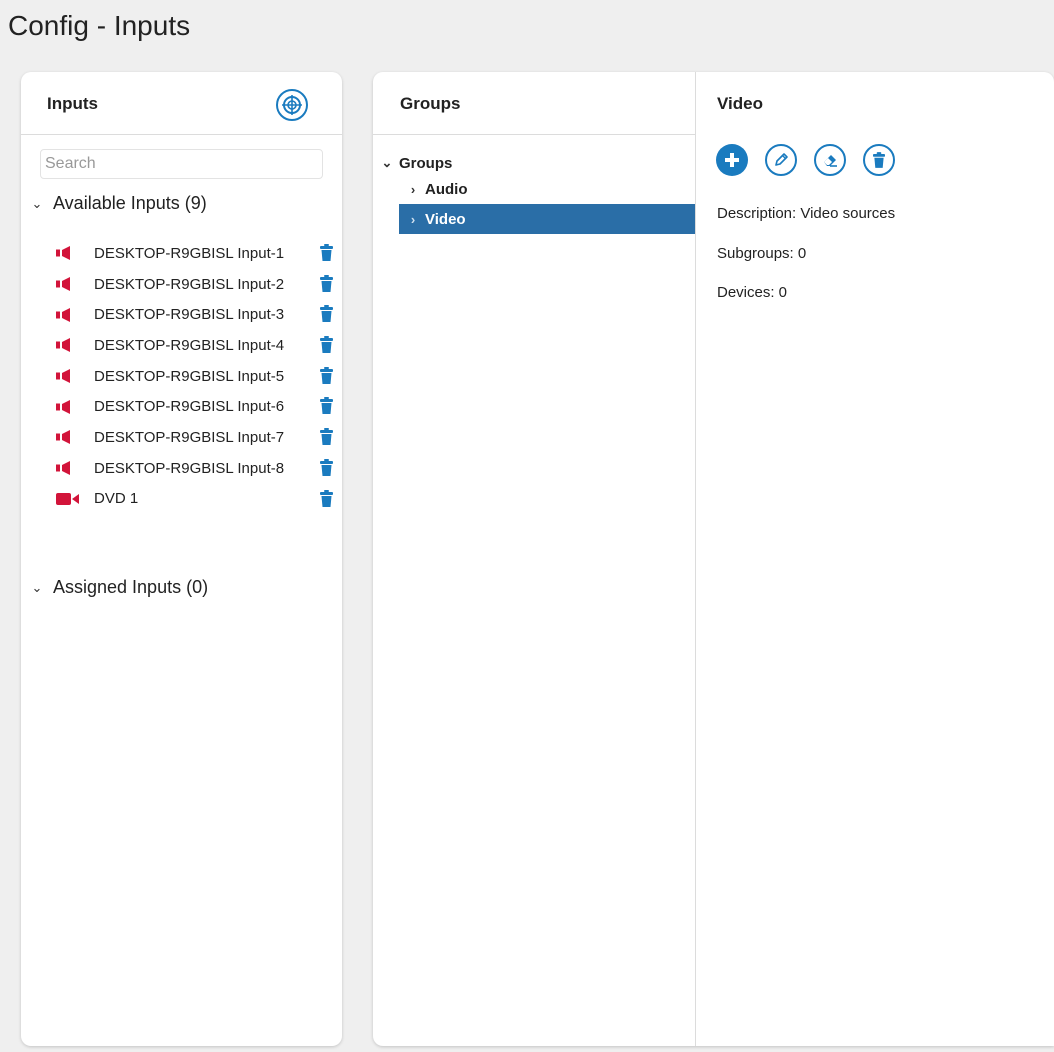  What do you see at coordinates (740, 103) in the screenshot?
I see `detail-title: Video` at bounding box center [740, 103].